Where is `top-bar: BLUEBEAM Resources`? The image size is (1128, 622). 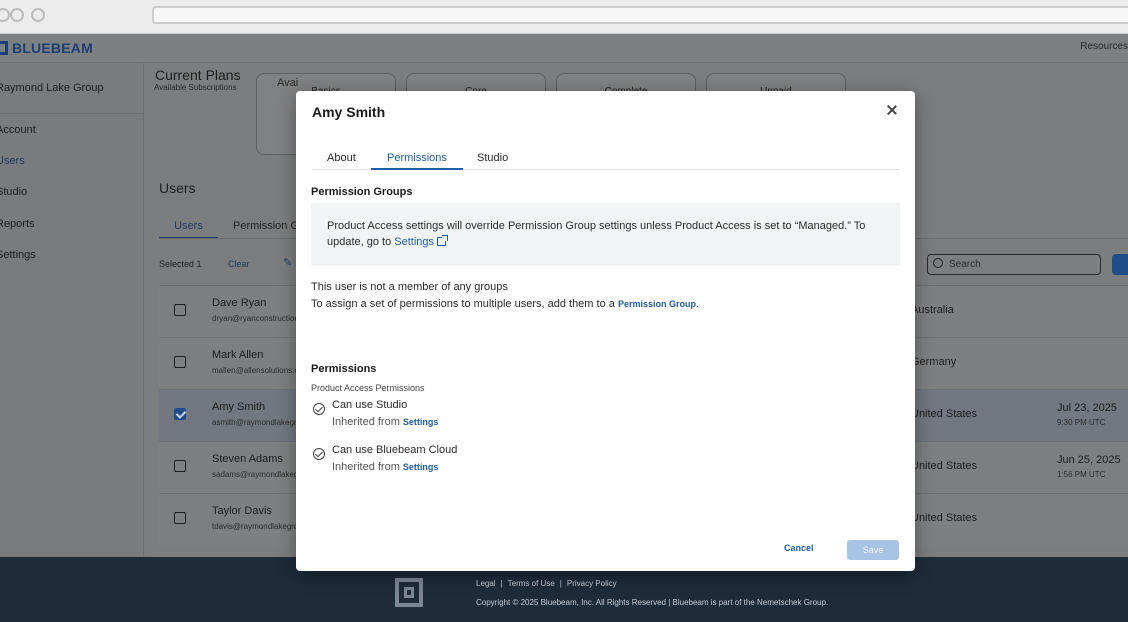
top-bar: BLUEBEAM Resources is located at coordinates (564, 48).